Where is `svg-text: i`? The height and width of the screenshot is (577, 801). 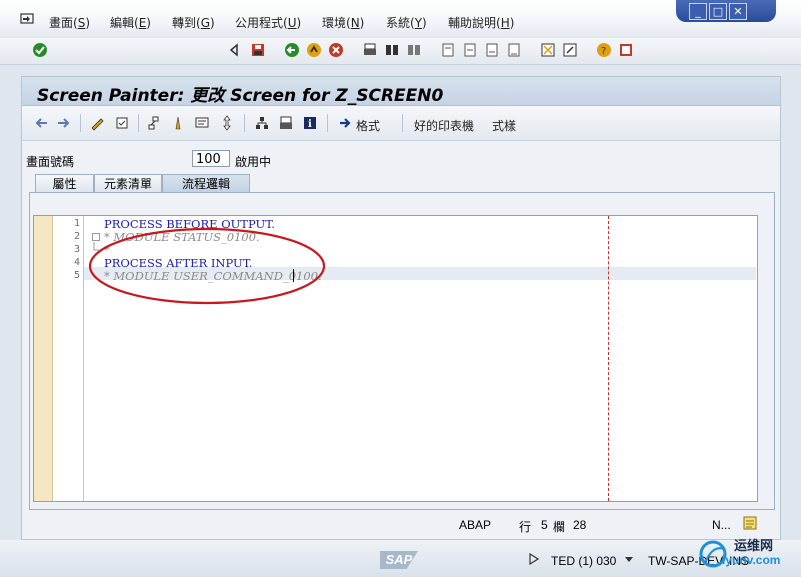 svg-text: i is located at coordinates (310, 124).